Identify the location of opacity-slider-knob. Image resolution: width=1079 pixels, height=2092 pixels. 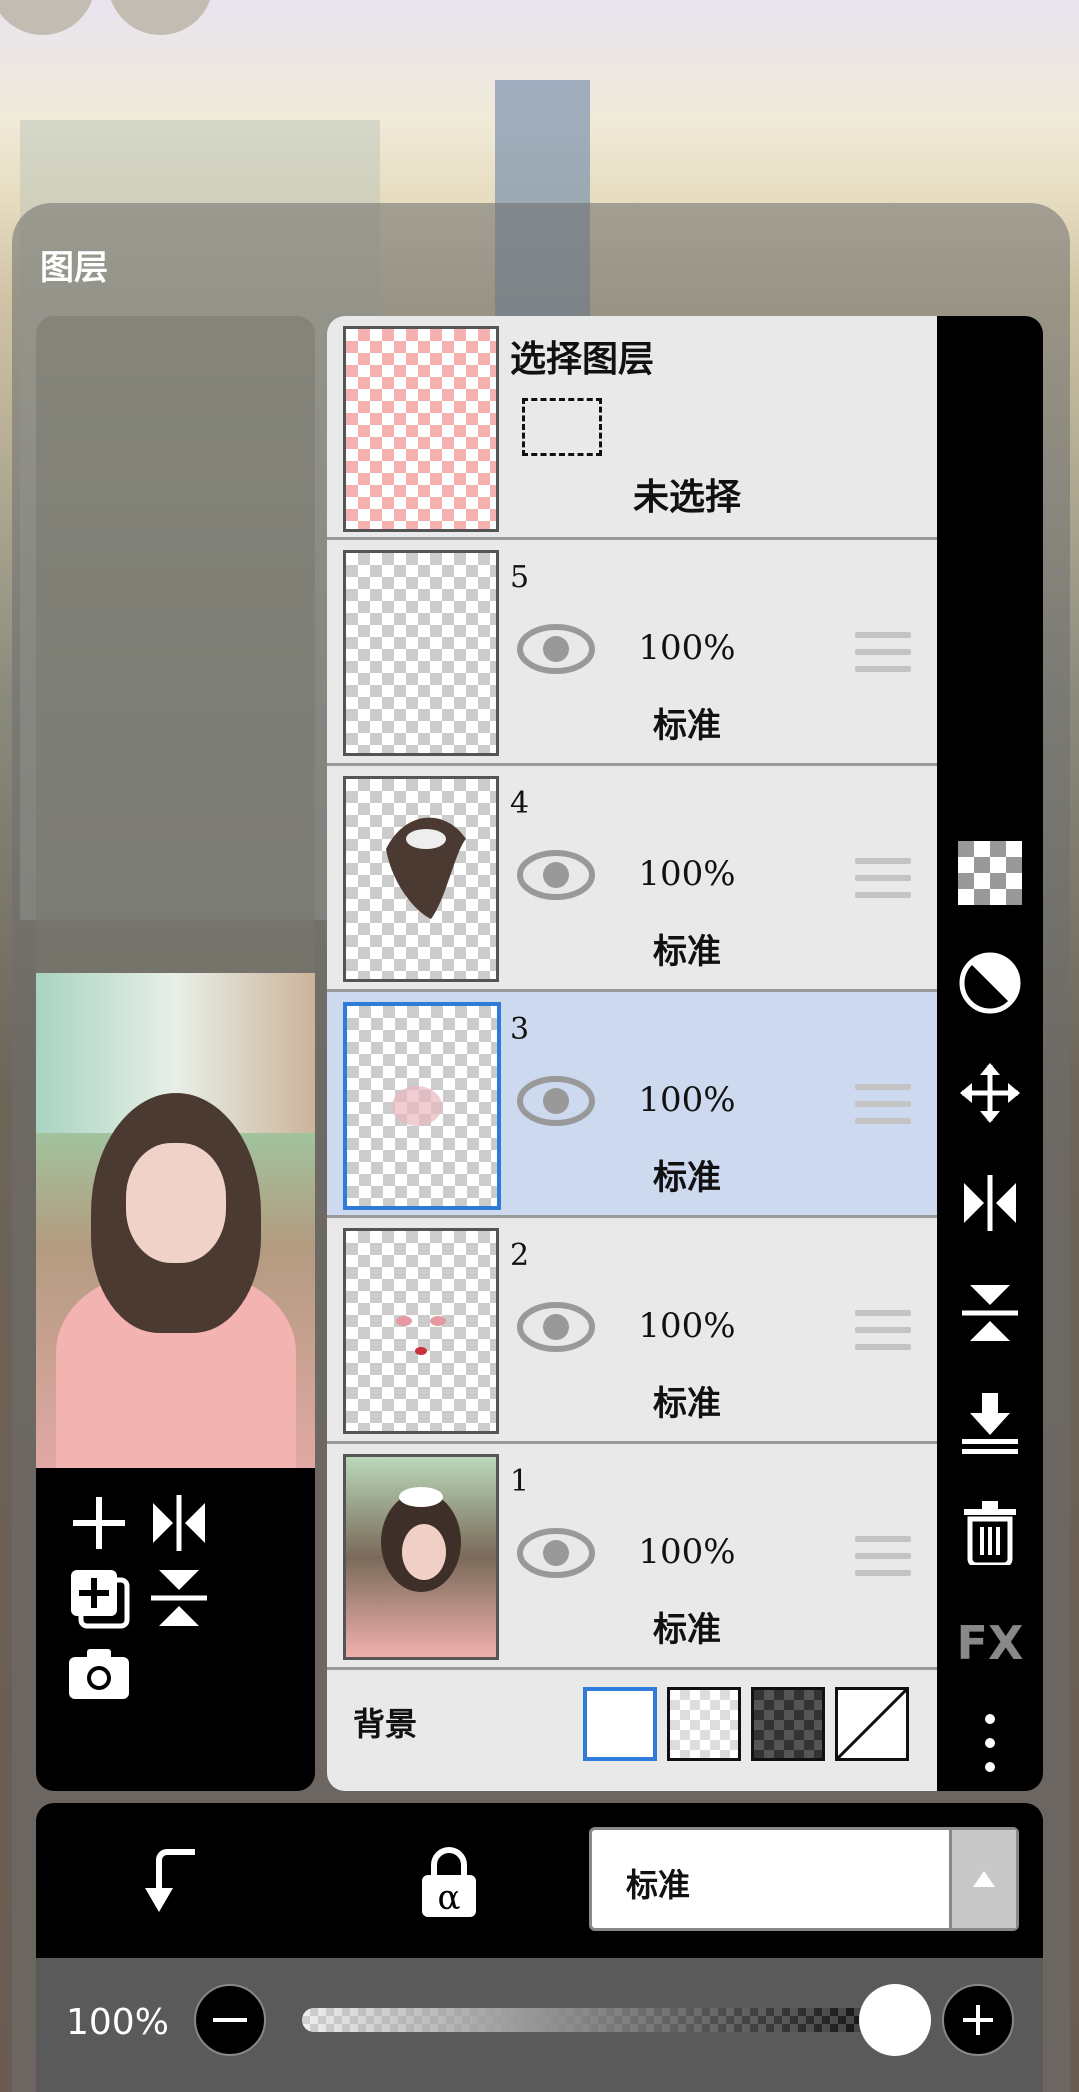
(895, 2020).